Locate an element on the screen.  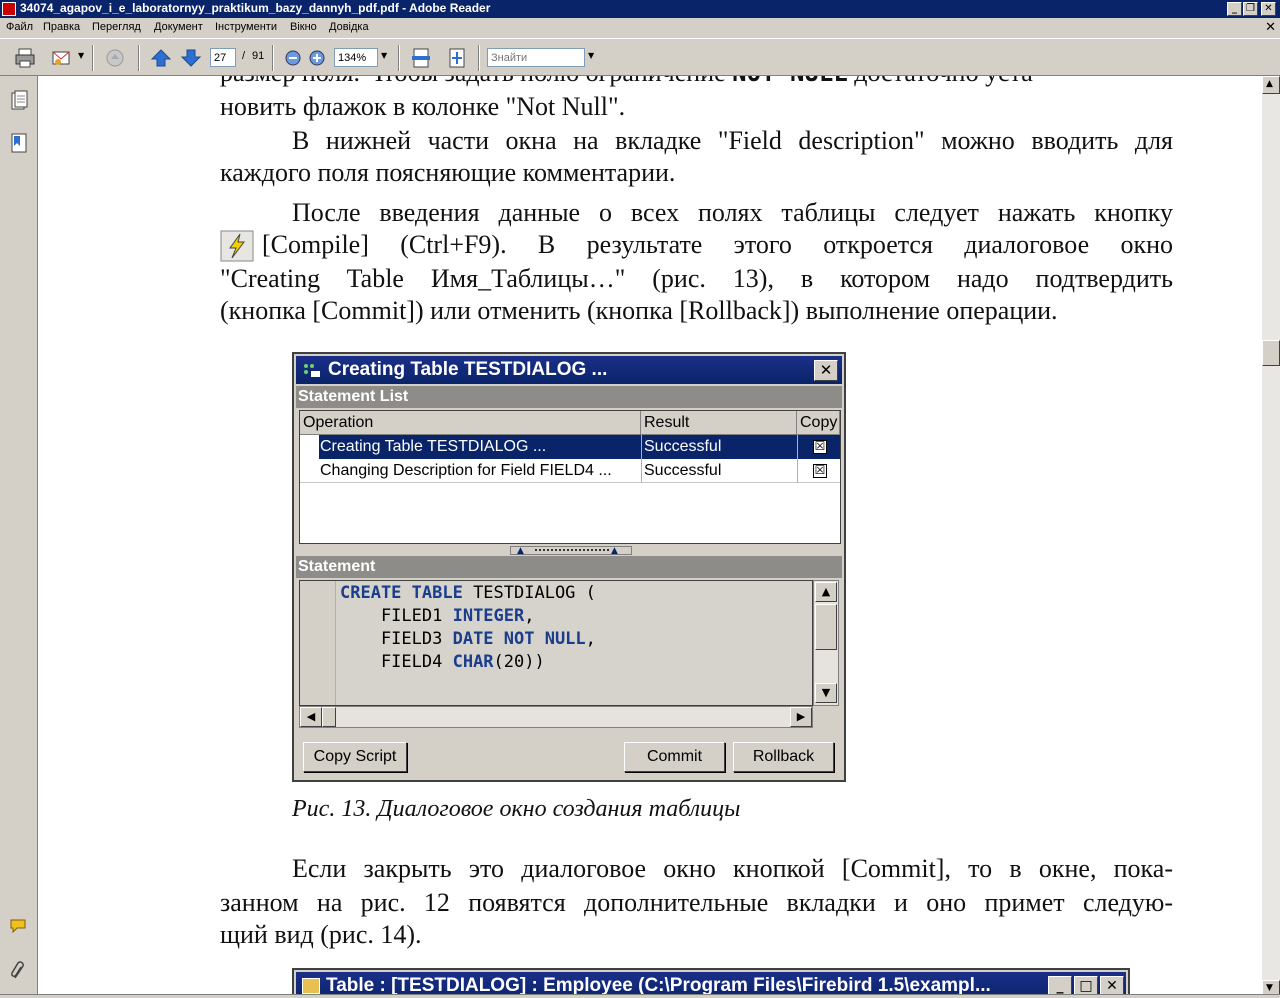
column-header-copy: Copy is located at coordinates (818, 423).